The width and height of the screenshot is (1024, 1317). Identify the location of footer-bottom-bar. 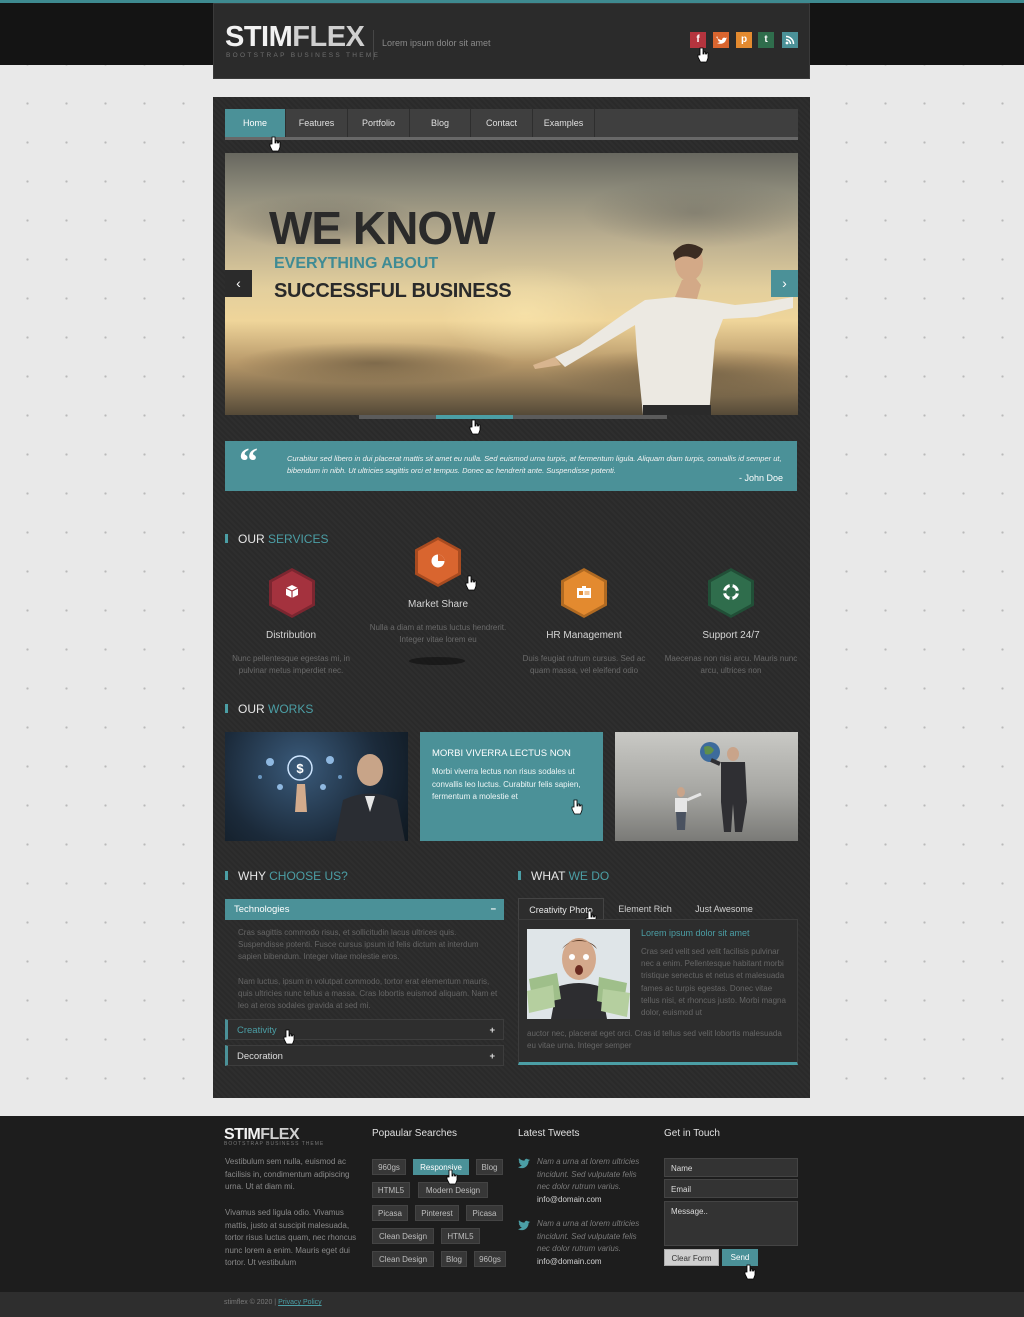
(512, 1304).